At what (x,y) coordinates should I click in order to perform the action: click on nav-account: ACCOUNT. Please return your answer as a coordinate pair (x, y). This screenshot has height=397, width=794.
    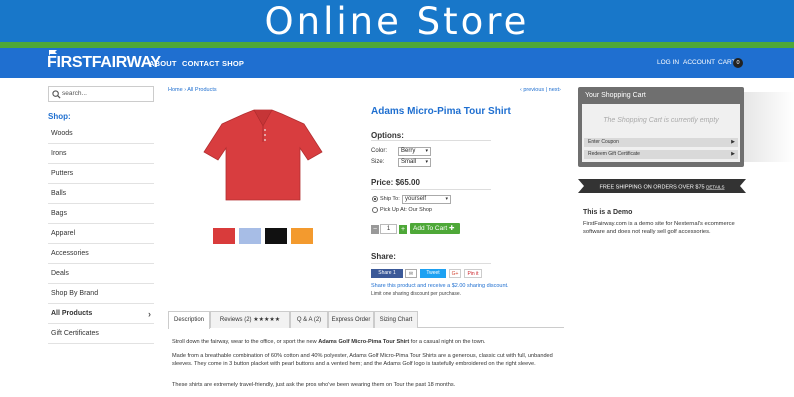
    Looking at the image, I should click on (699, 62).